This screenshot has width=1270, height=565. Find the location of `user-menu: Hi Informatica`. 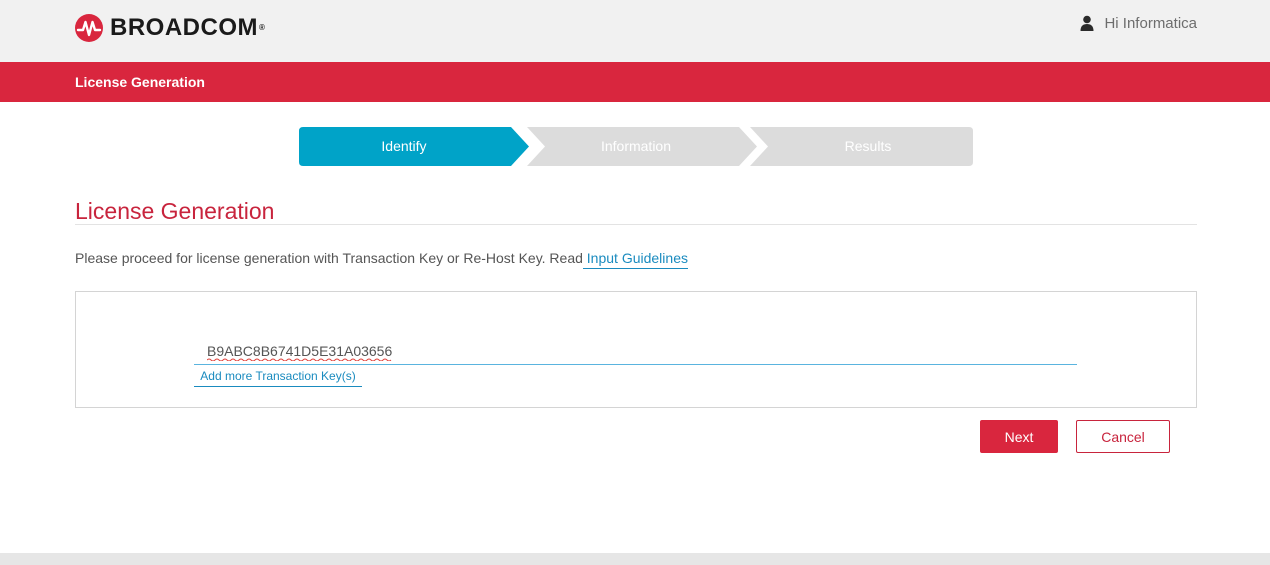

user-menu: Hi Informatica is located at coordinates (1138, 23).